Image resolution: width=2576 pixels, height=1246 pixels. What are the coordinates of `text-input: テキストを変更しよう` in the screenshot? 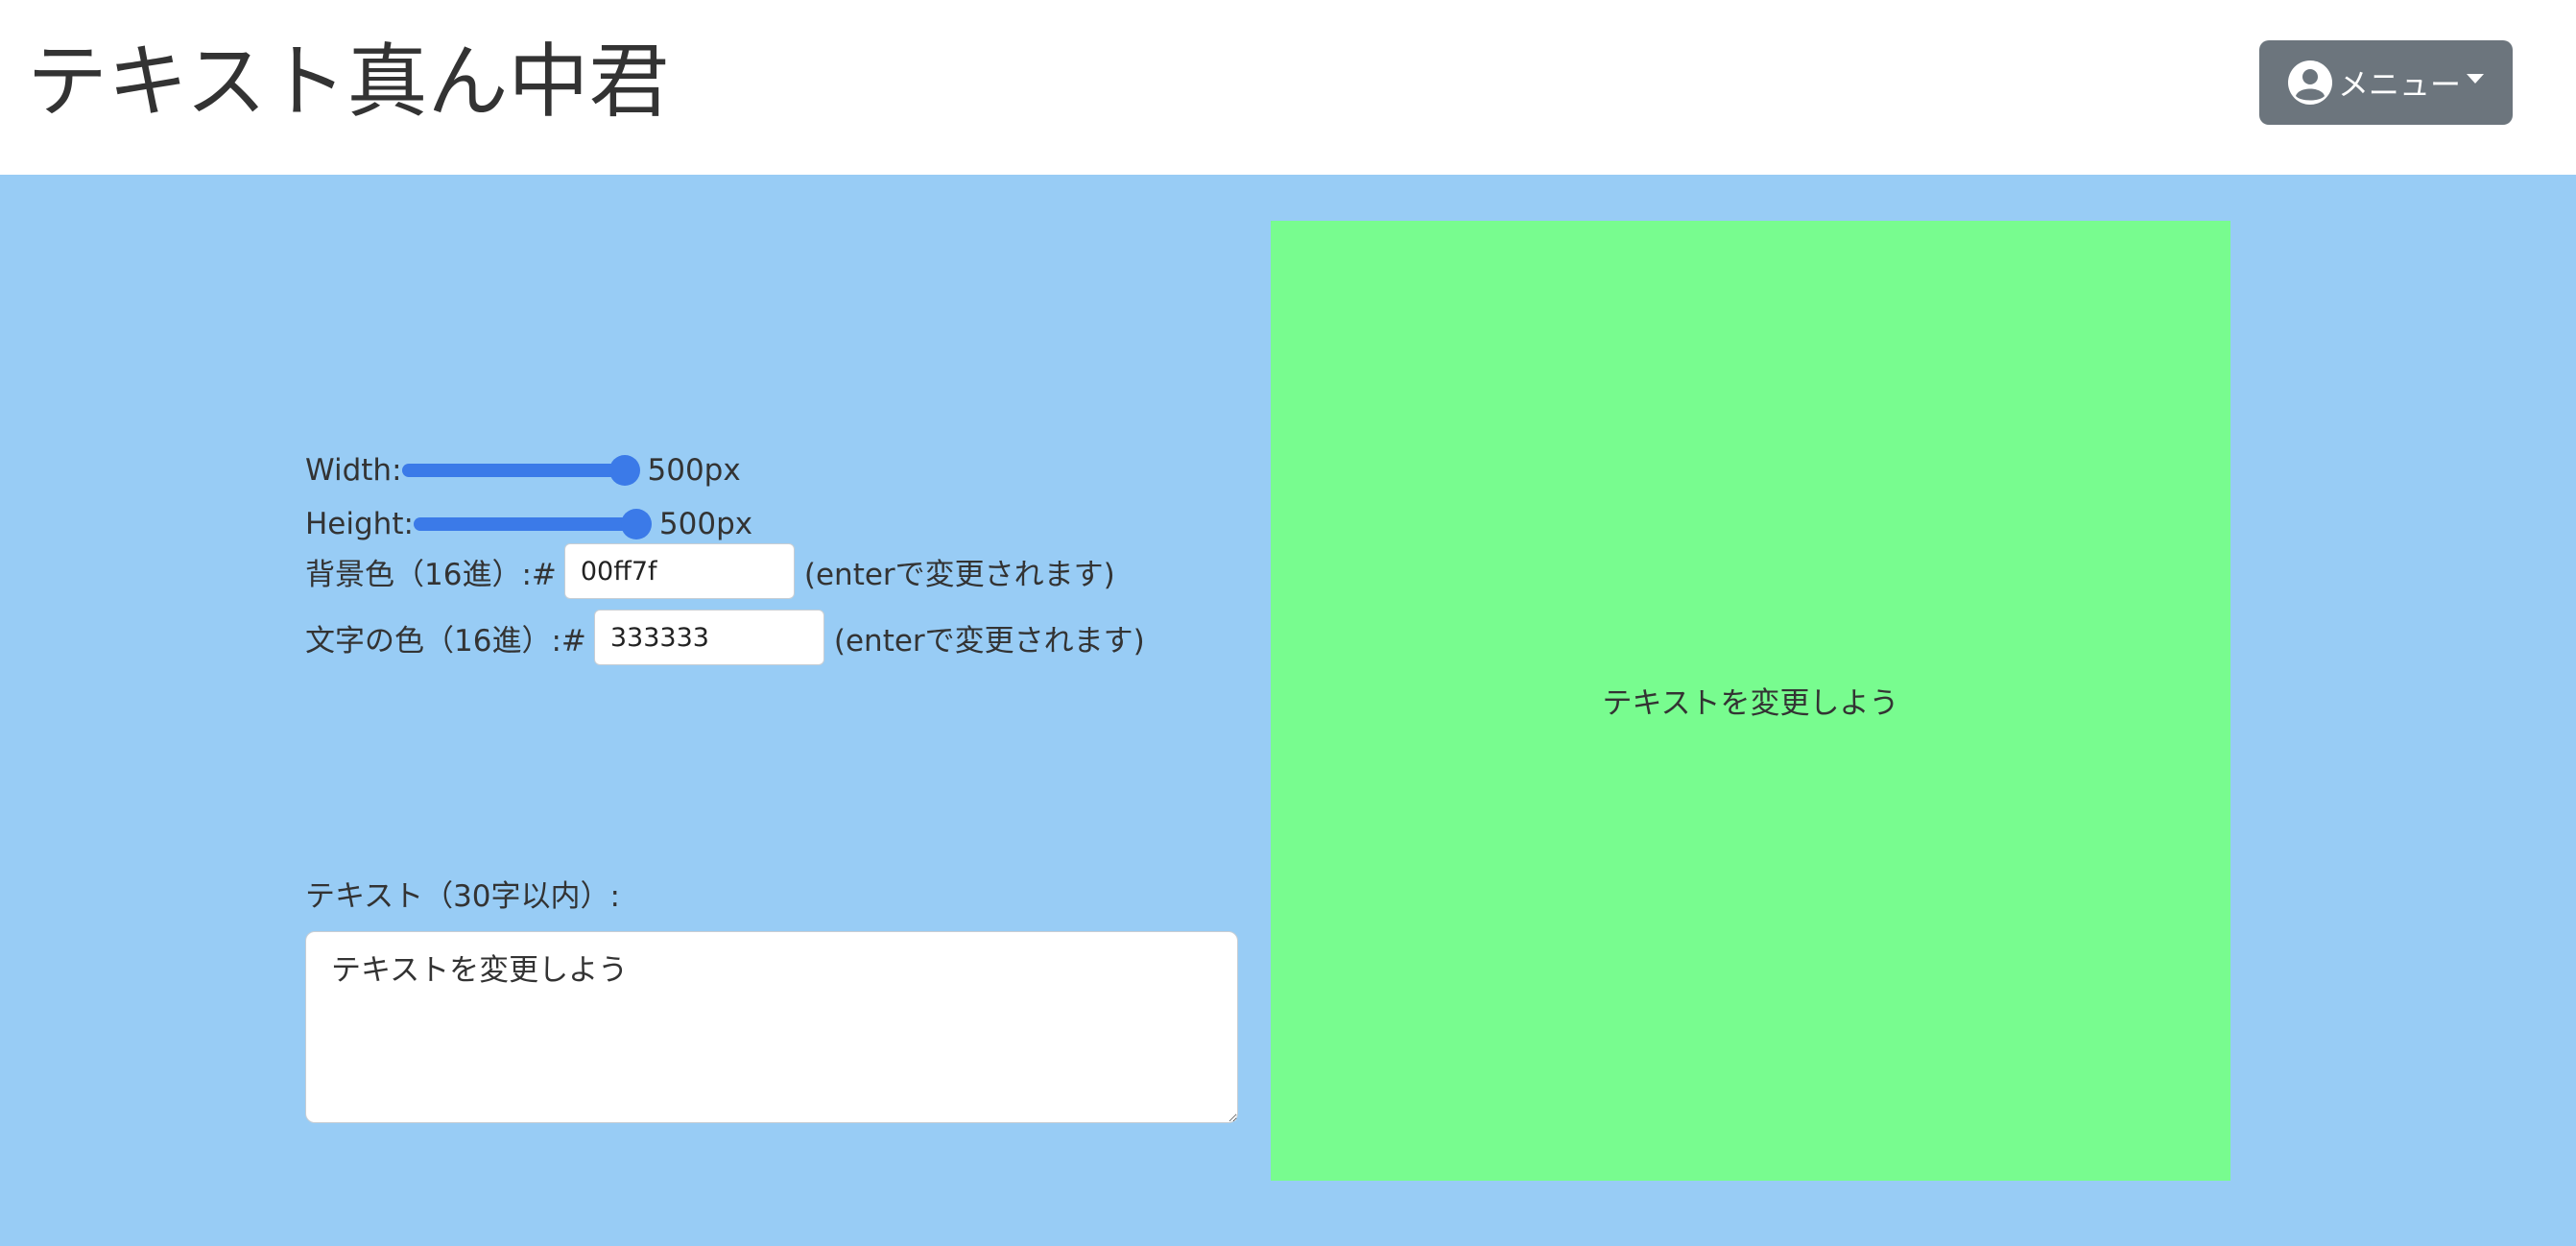 It's located at (771, 1027).